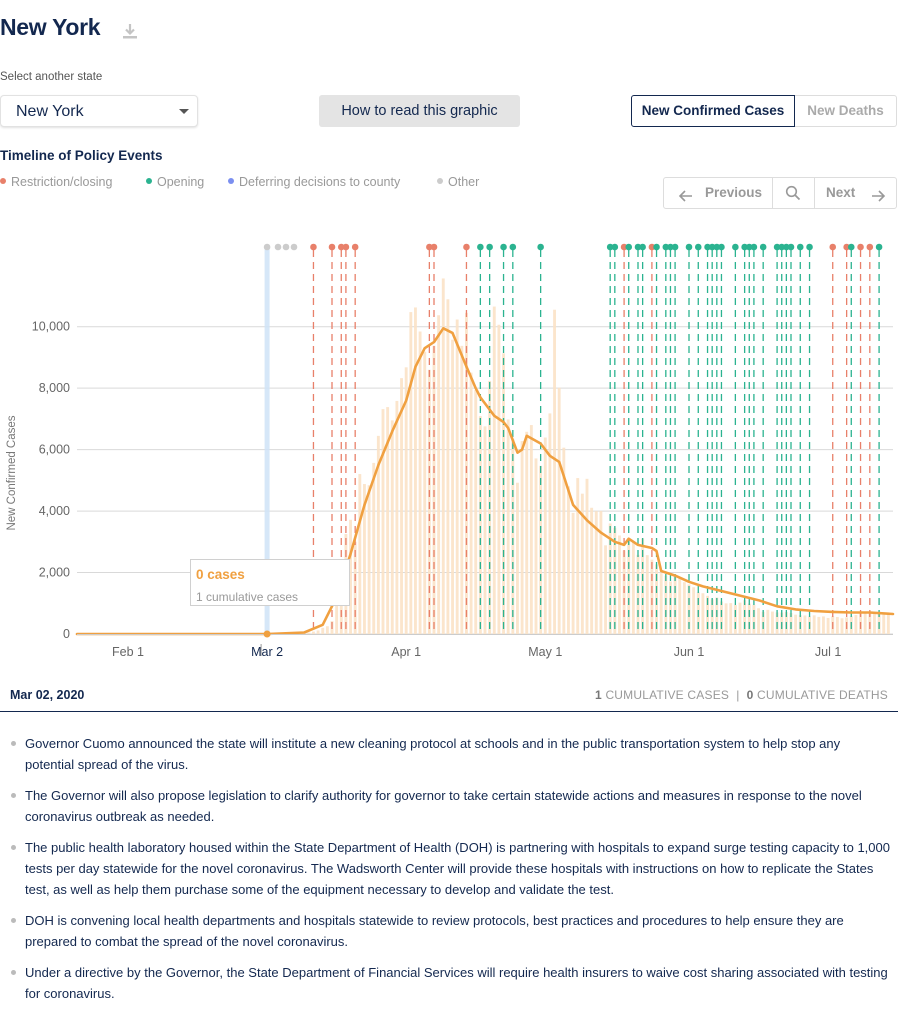 The image size is (898, 1026). Describe the element at coordinates (419, 111) in the screenshot. I see `how-to-read-button: How to read this graphic` at that location.